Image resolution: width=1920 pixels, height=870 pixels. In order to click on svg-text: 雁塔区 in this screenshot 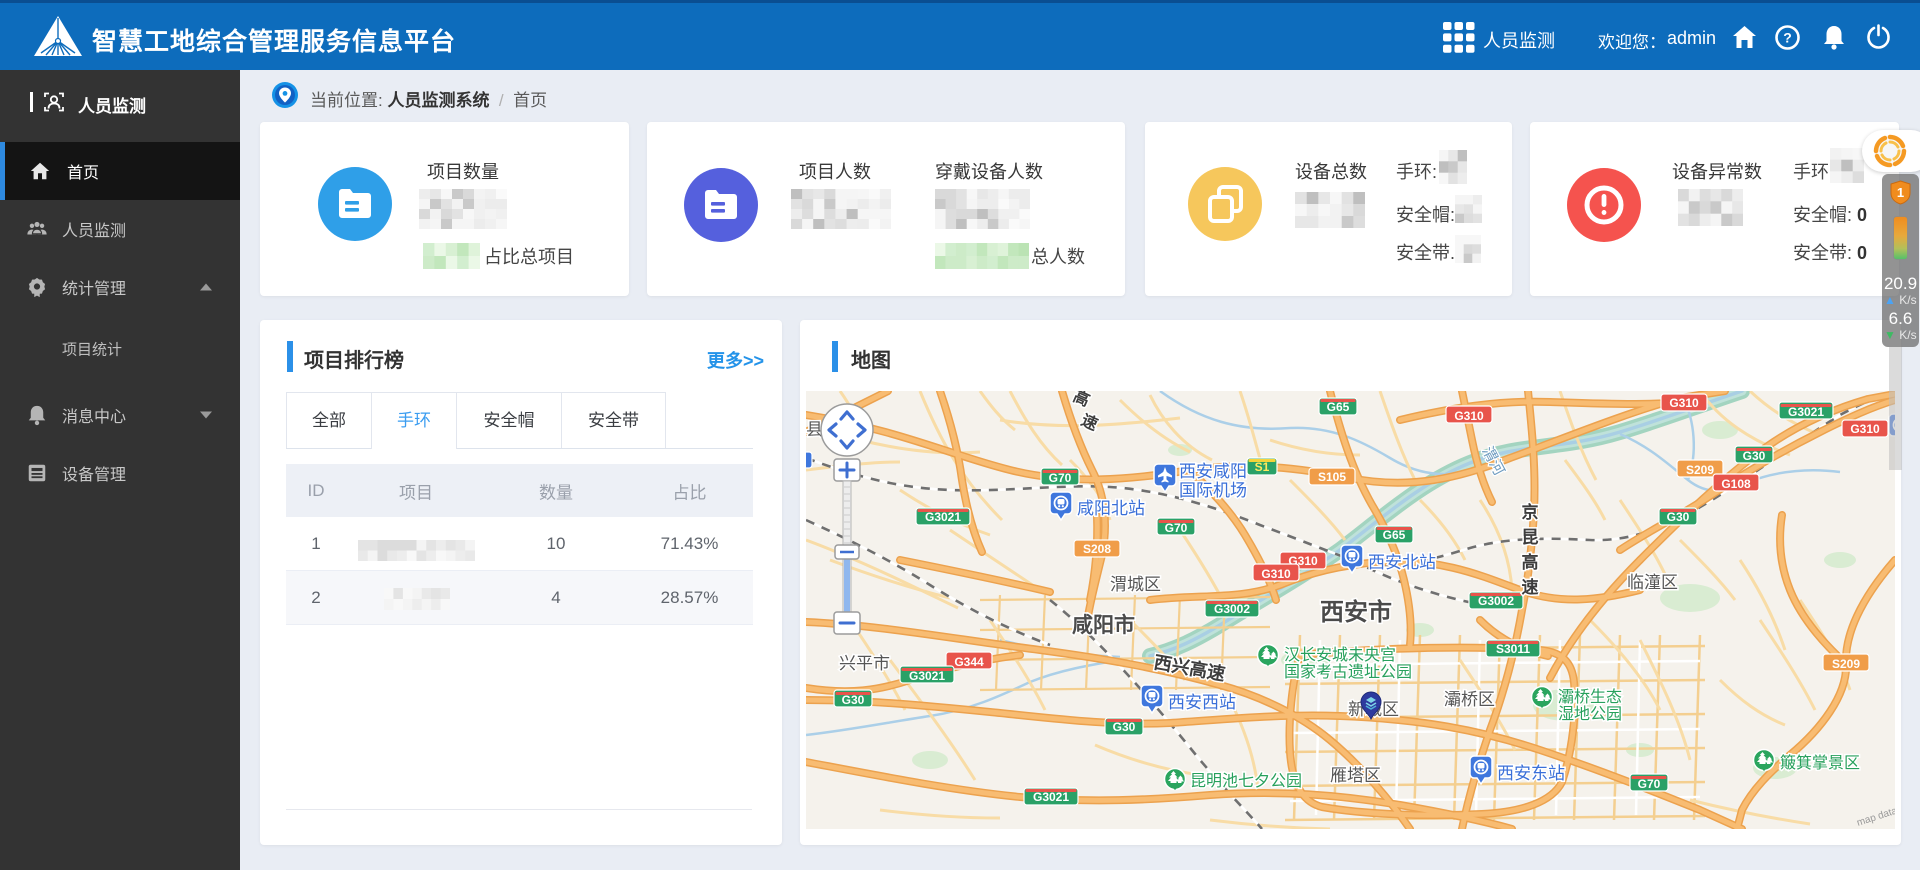, I will do `click(1355, 775)`.